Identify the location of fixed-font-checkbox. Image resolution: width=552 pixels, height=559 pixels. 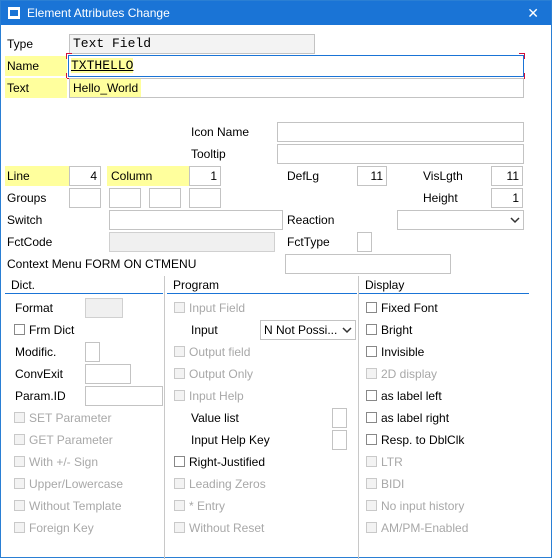
(371, 307).